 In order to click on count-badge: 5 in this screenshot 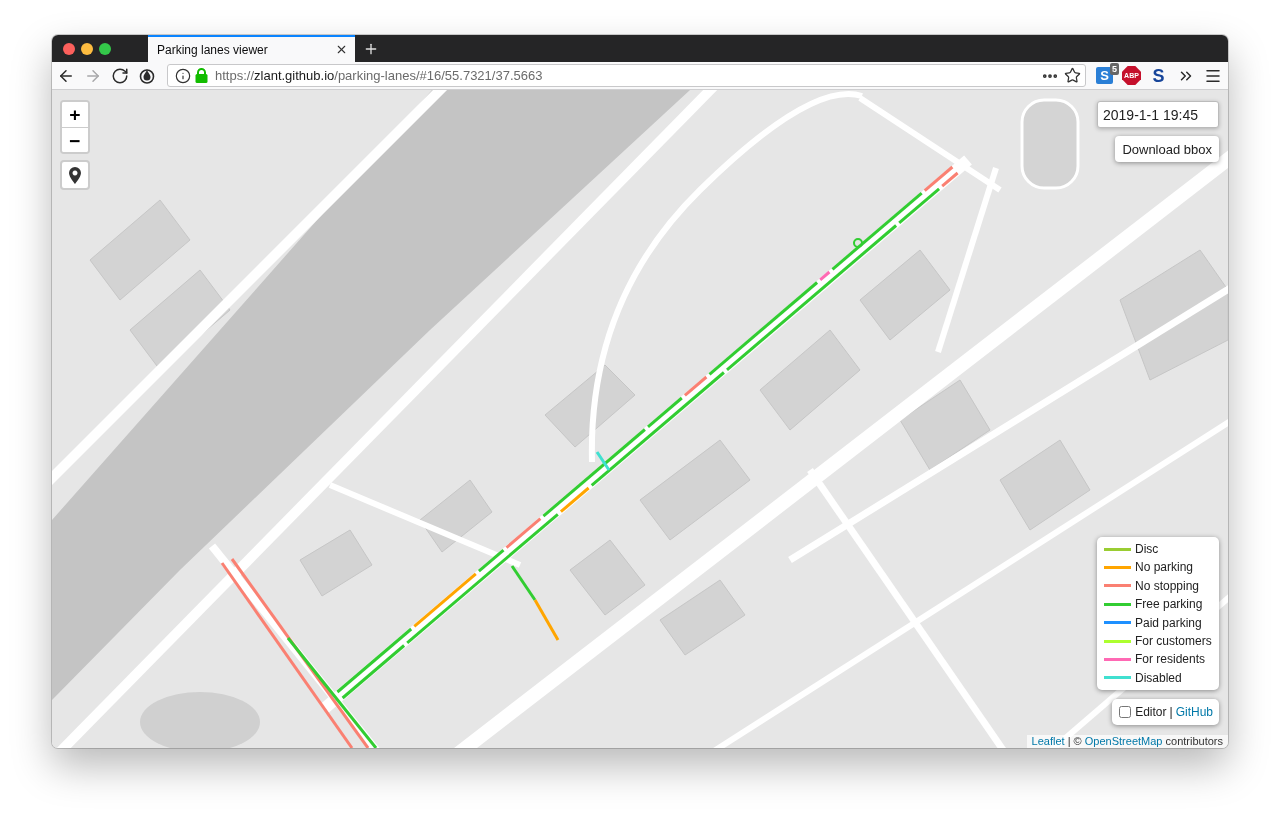, I will do `click(1114, 68)`.